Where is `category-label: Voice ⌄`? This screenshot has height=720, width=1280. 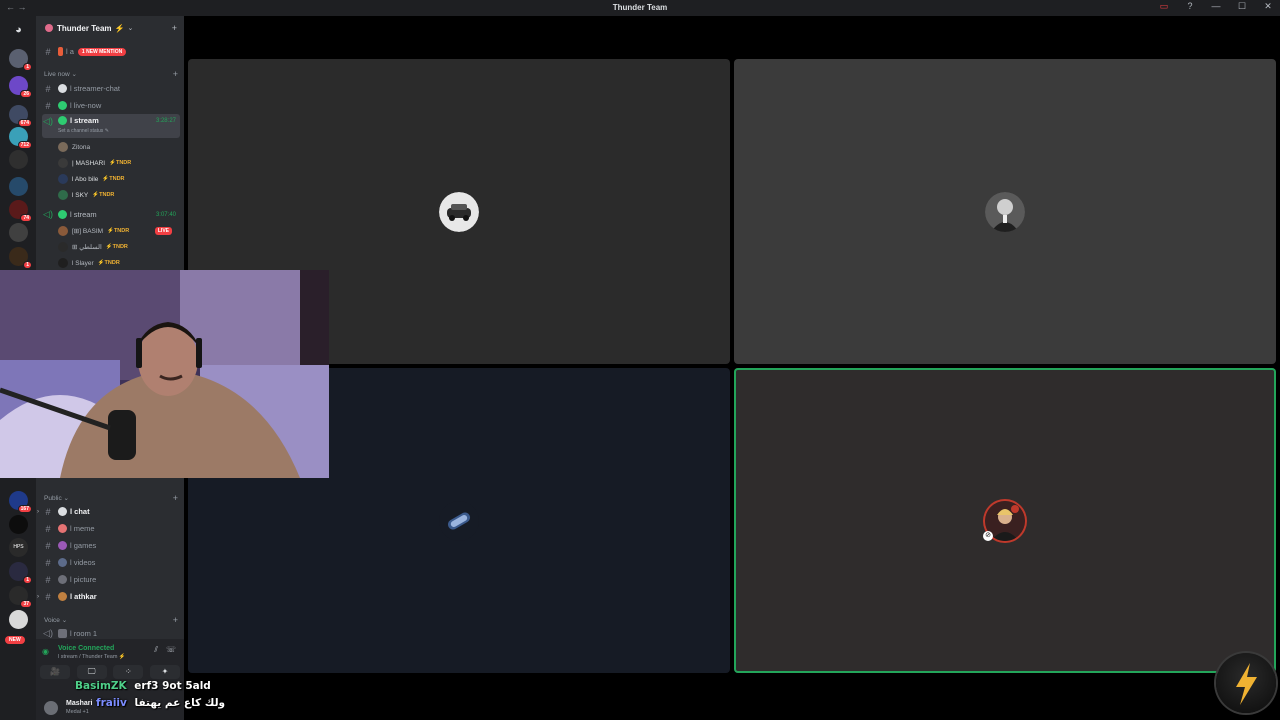 category-label: Voice ⌄ is located at coordinates (56, 620).